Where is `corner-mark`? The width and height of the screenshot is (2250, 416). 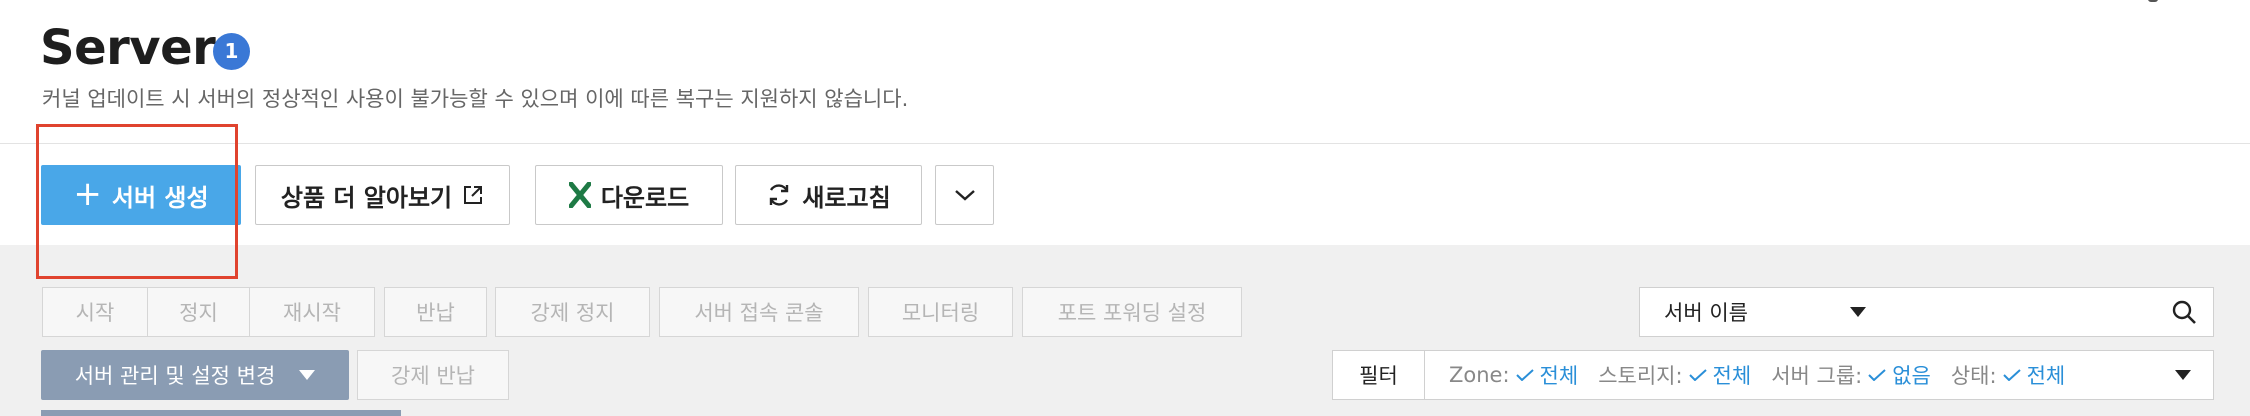
corner-mark is located at coordinates (2153, 1).